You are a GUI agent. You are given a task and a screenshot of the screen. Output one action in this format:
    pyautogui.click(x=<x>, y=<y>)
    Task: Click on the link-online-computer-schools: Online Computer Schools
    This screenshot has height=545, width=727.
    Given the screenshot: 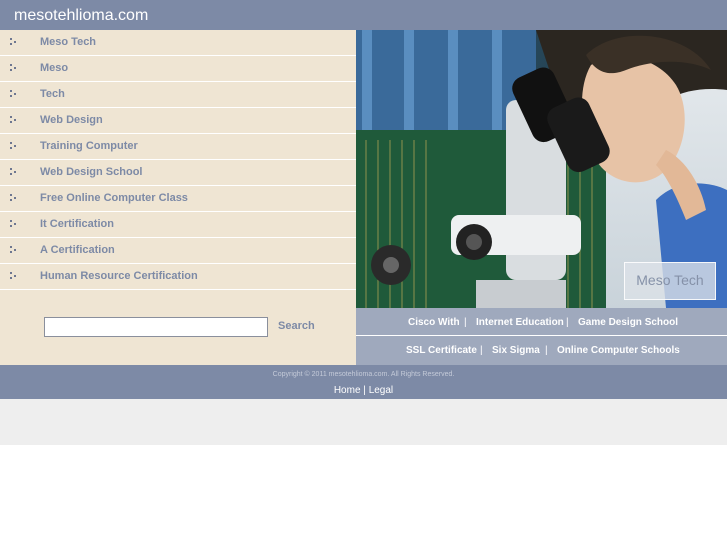 What is the action you would take?
    pyautogui.click(x=618, y=350)
    